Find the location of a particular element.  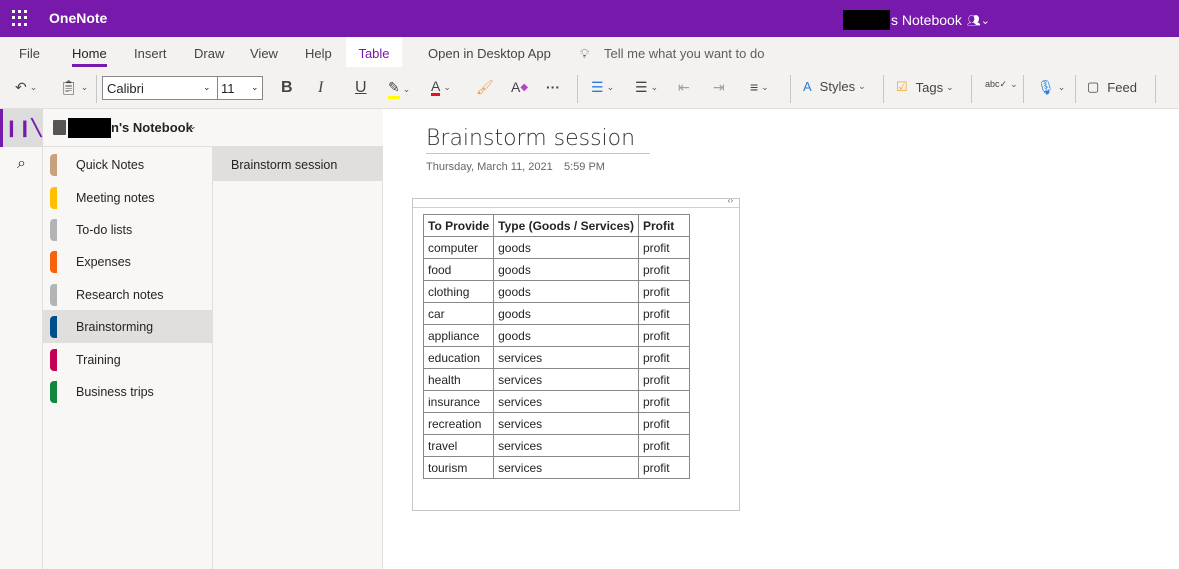

bullets-button: ☰ ⌄ is located at coordinates (602, 87).